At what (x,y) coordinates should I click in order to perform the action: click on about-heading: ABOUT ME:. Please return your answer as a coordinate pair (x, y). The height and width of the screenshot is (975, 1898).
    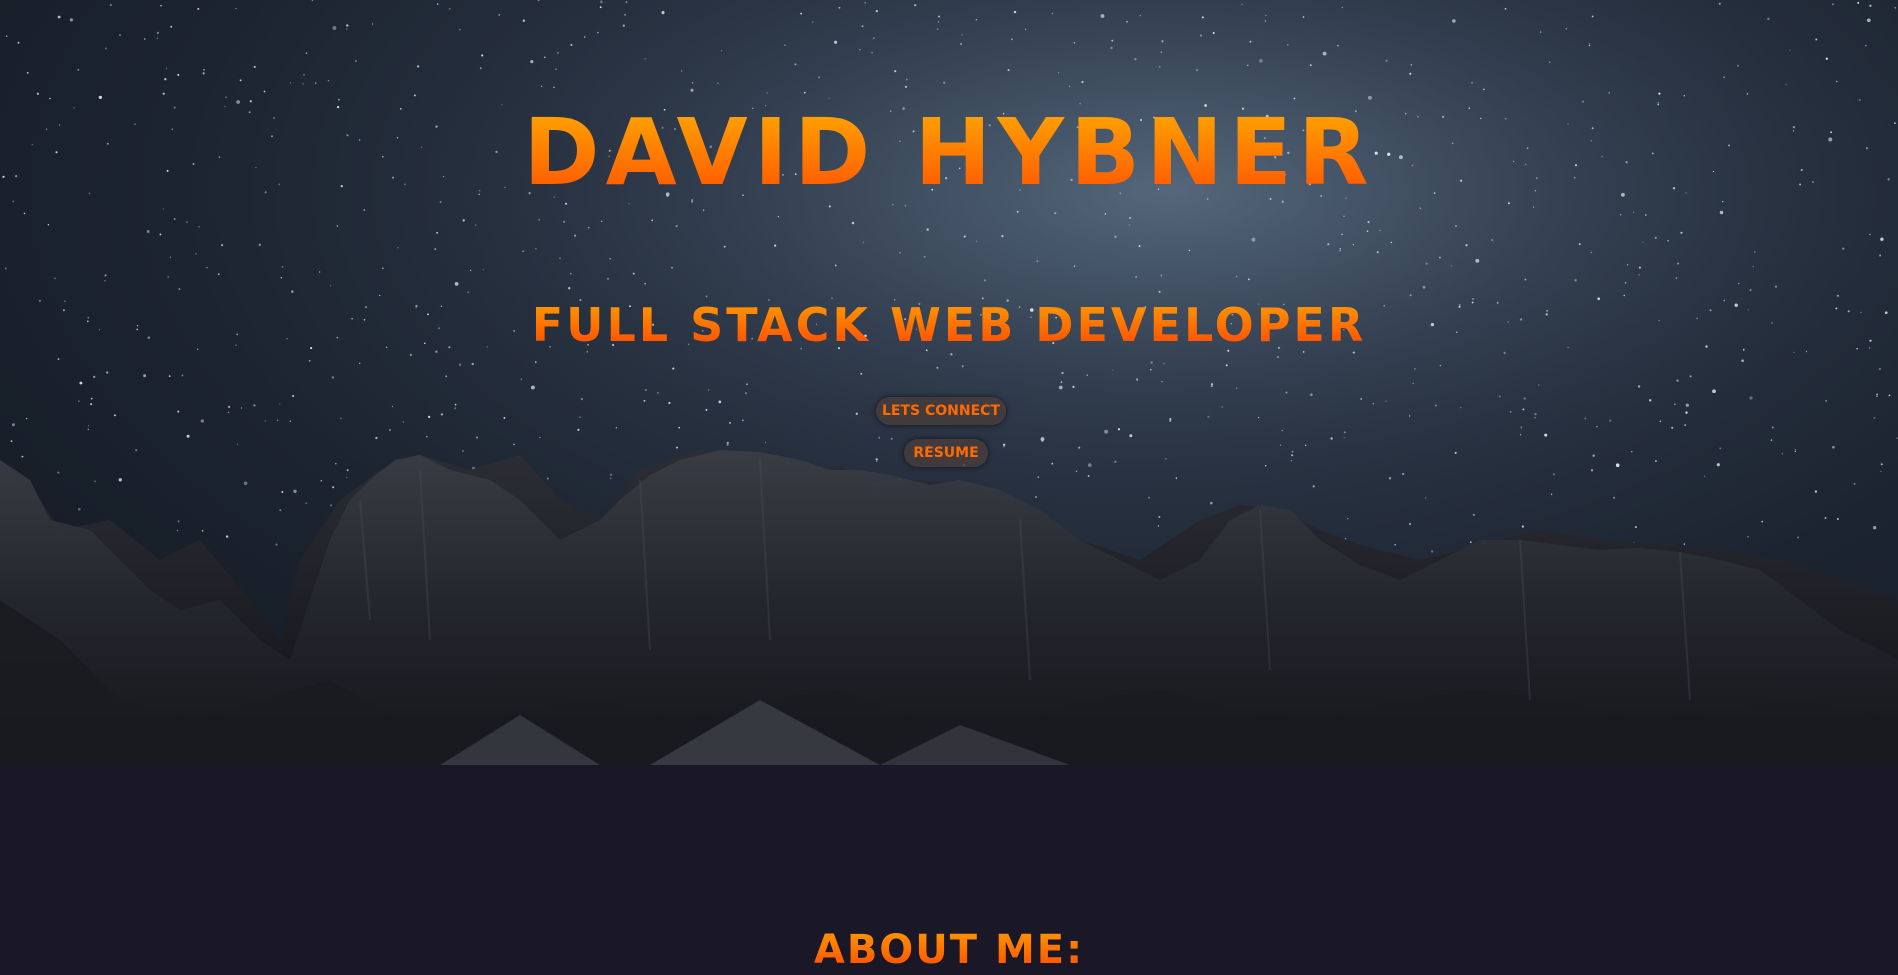
    Looking at the image, I should click on (949, 950).